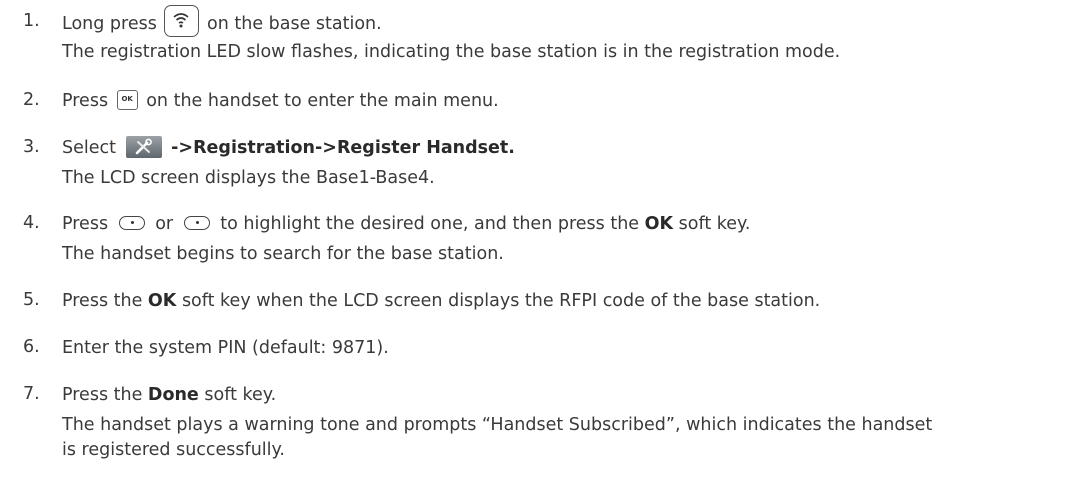 The height and width of the screenshot is (483, 1081). Describe the element at coordinates (288, 147) in the screenshot. I see `step-text: Select ->Registration->Register Handset.` at that location.